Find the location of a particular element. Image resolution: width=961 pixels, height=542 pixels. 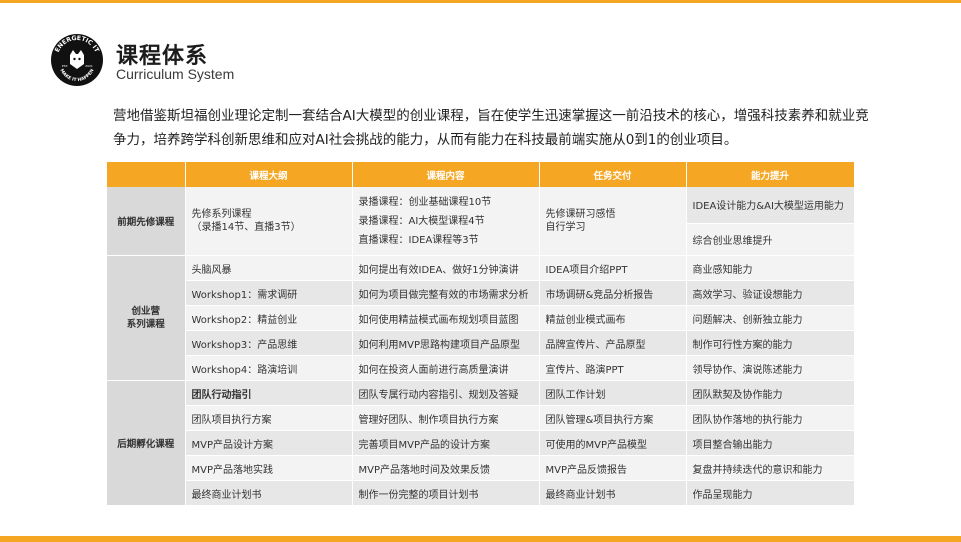

phase-label-prework: 前期先修课程 is located at coordinates (146, 221).